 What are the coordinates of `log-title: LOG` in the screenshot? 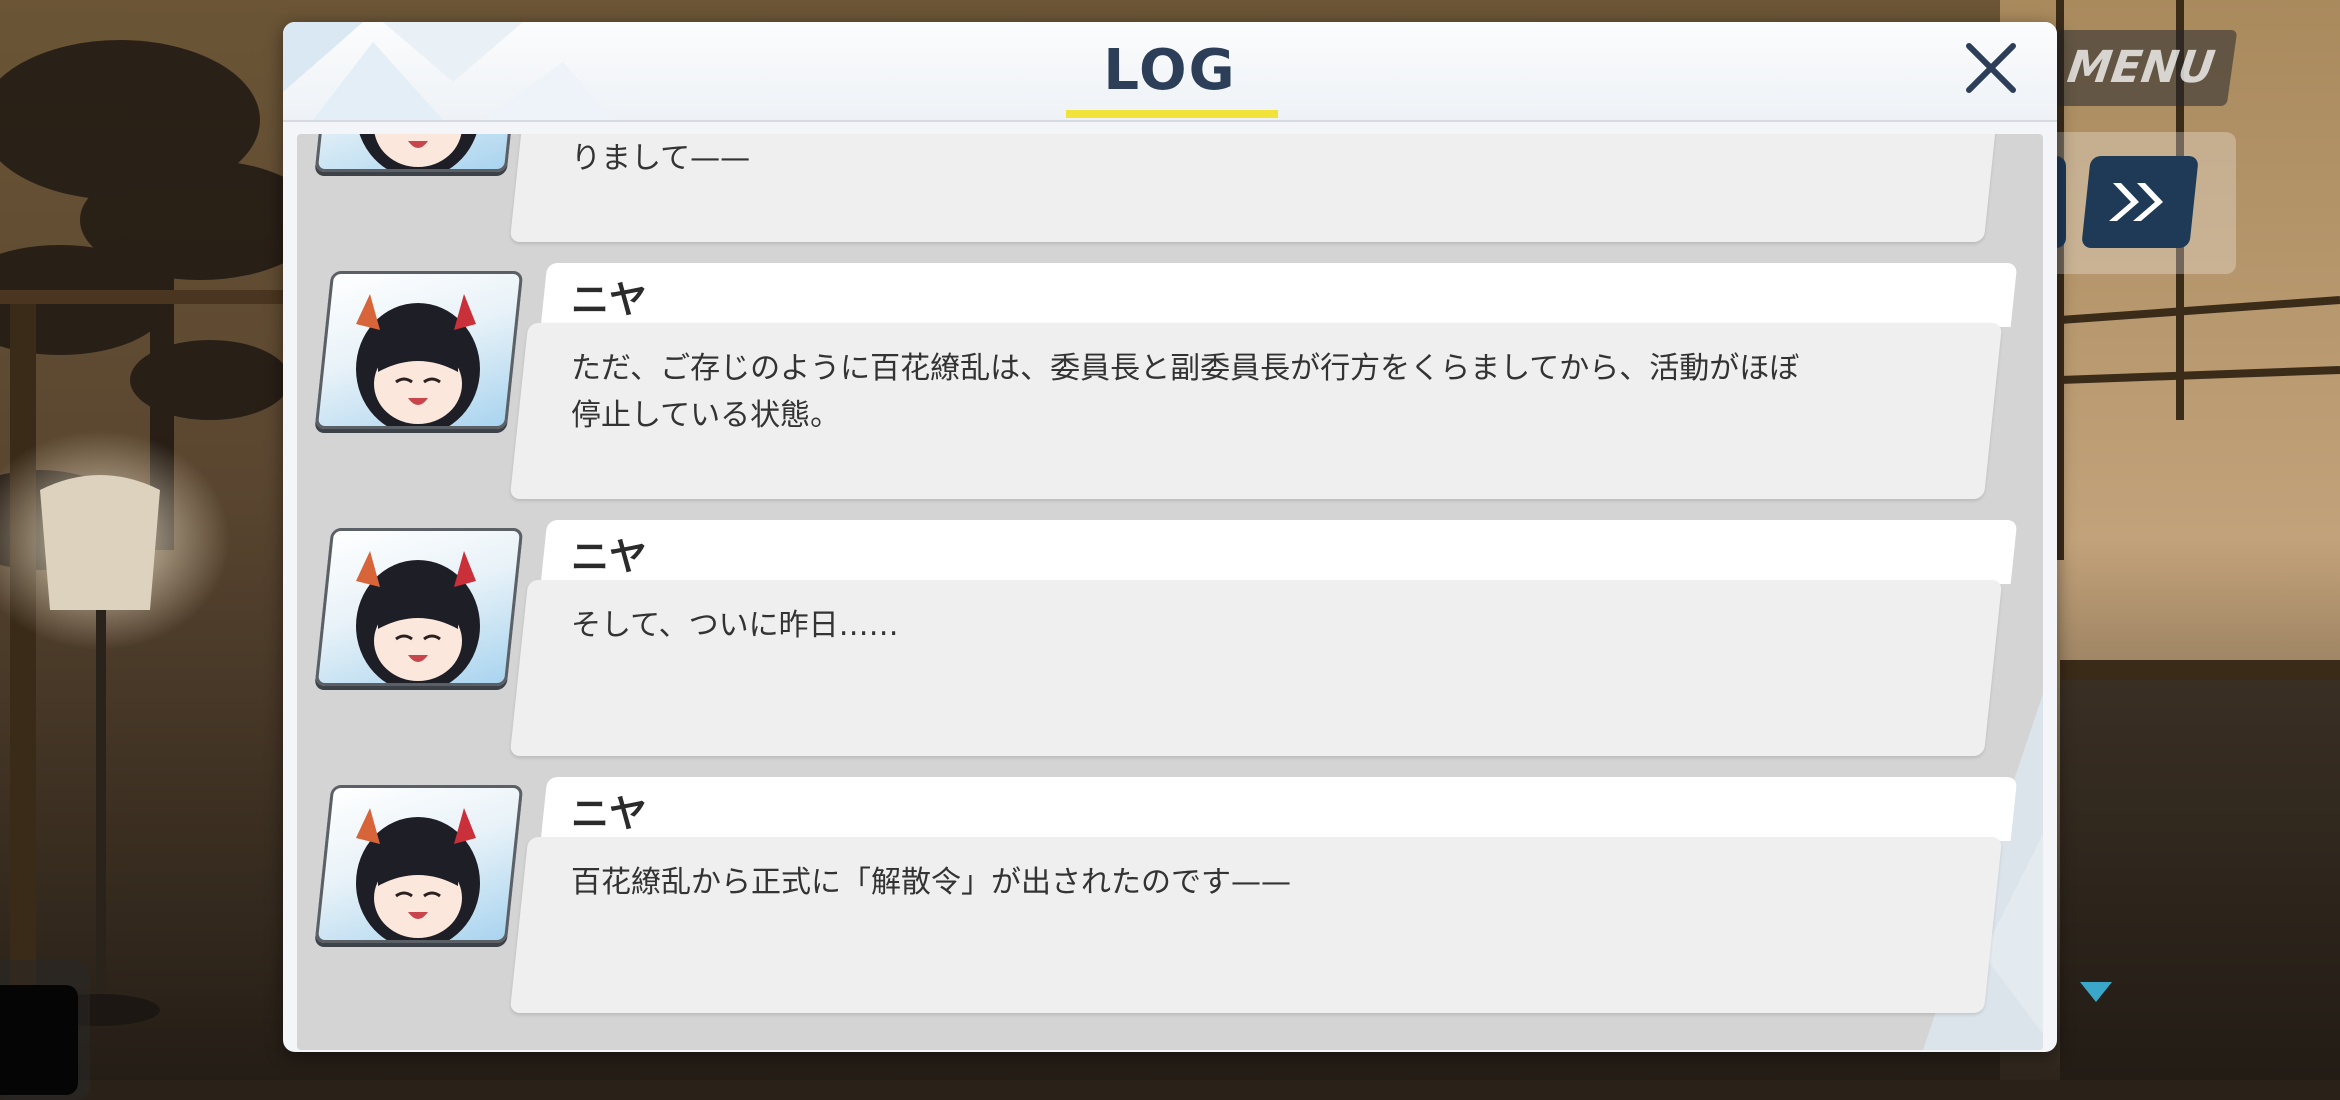 It's located at (1170, 70).